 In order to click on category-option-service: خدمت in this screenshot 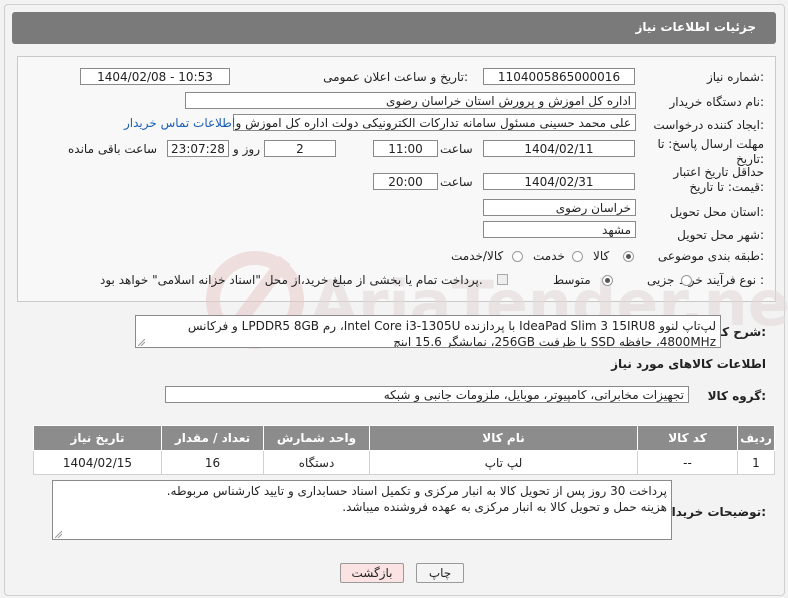, I will do `click(549, 256)`.